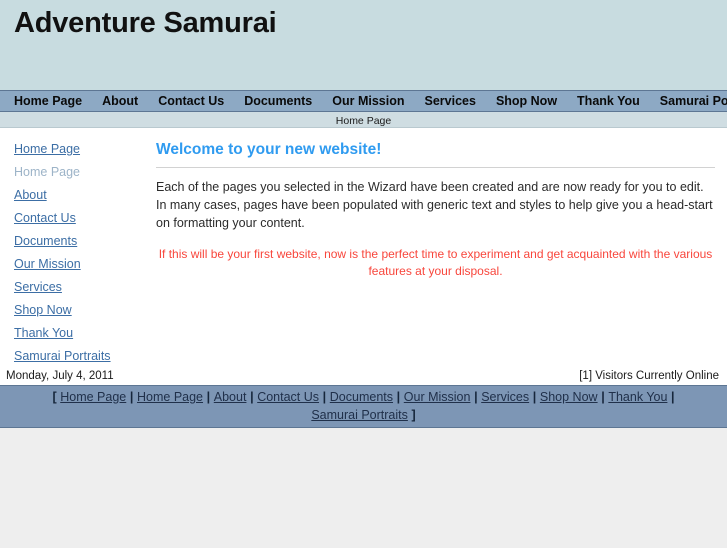 This screenshot has width=727, height=548. I want to click on topnav-item-about: About, so click(120, 101).